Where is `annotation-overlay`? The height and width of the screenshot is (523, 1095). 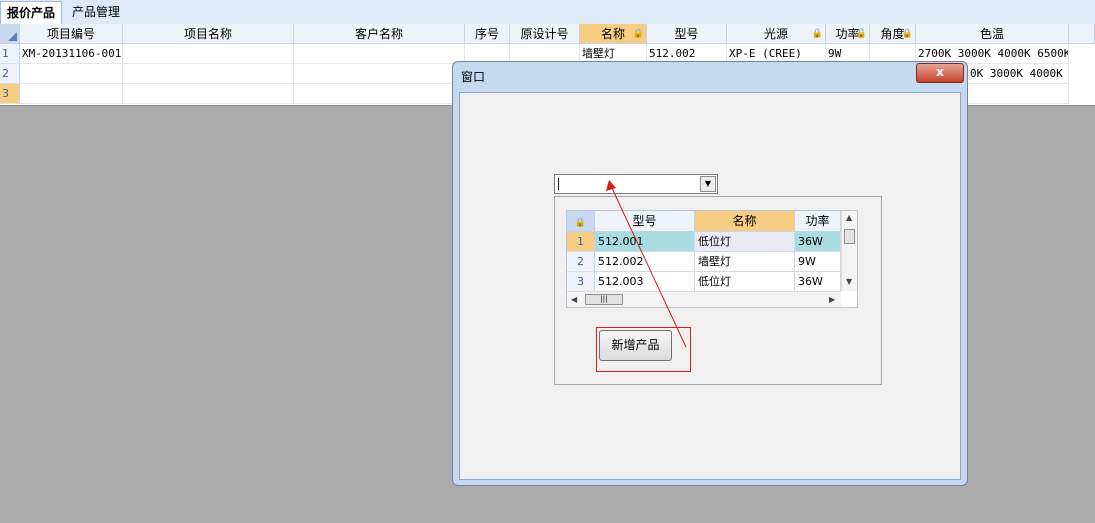
annotation-overlay is located at coordinates (646, 264).